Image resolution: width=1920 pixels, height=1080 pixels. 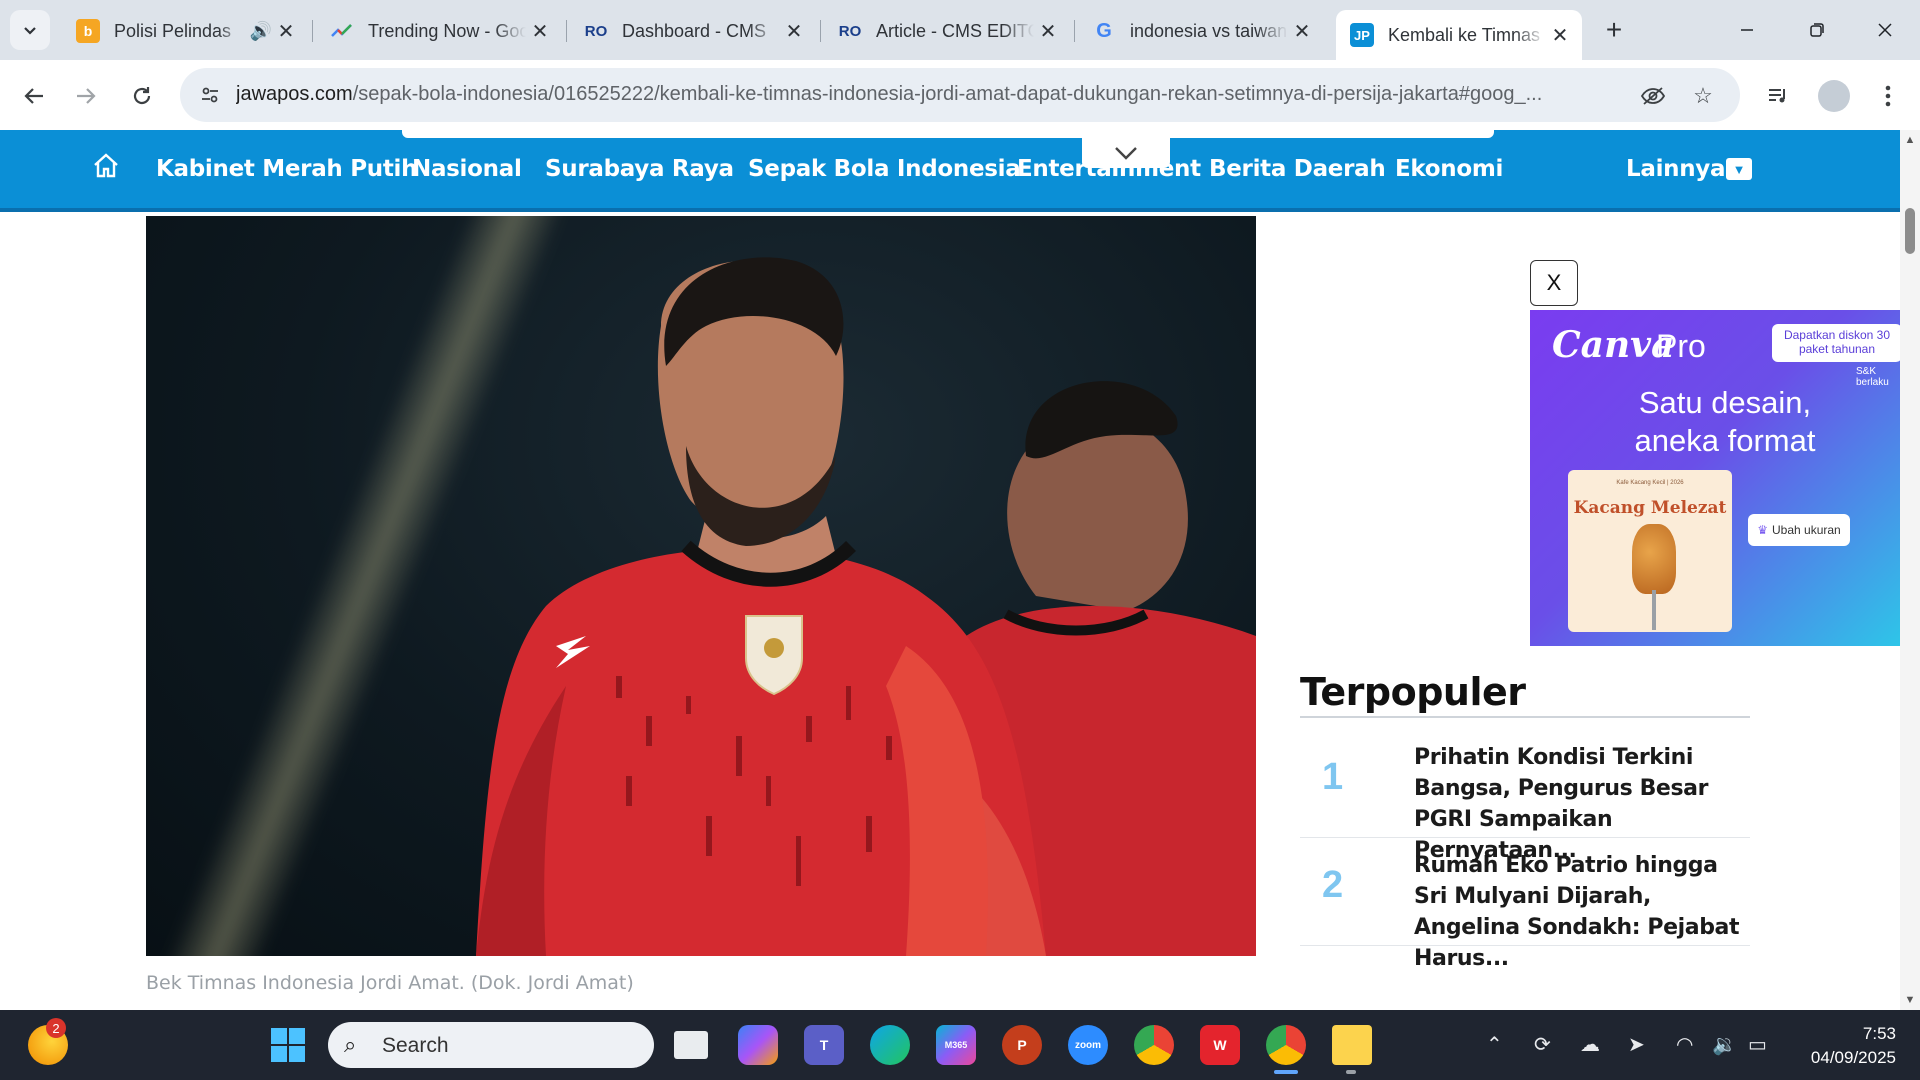 I want to click on nav-nasional: Nasional, so click(x=467, y=169).